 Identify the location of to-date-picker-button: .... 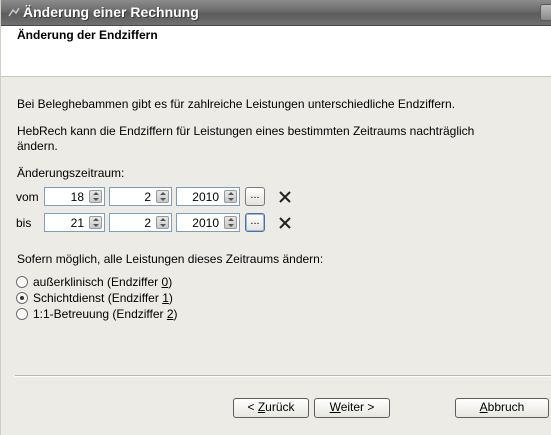
(255, 222).